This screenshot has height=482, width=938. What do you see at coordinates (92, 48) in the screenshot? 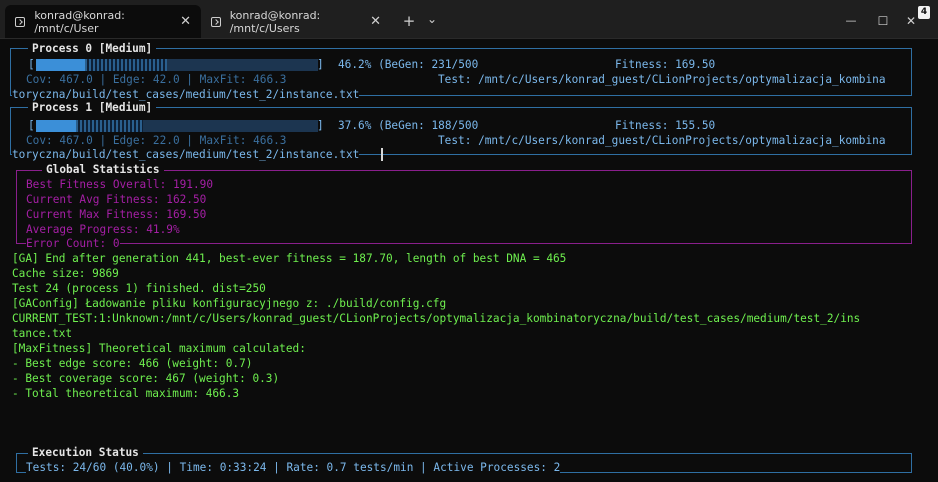
I see `process-0-title: Process 0 [Medium]` at bounding box center [92, 48].